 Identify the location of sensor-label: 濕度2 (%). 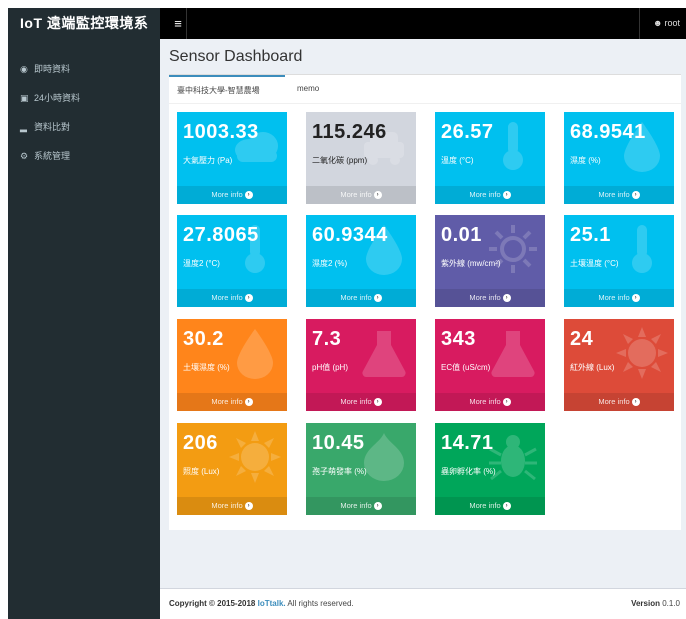
(330, 263).